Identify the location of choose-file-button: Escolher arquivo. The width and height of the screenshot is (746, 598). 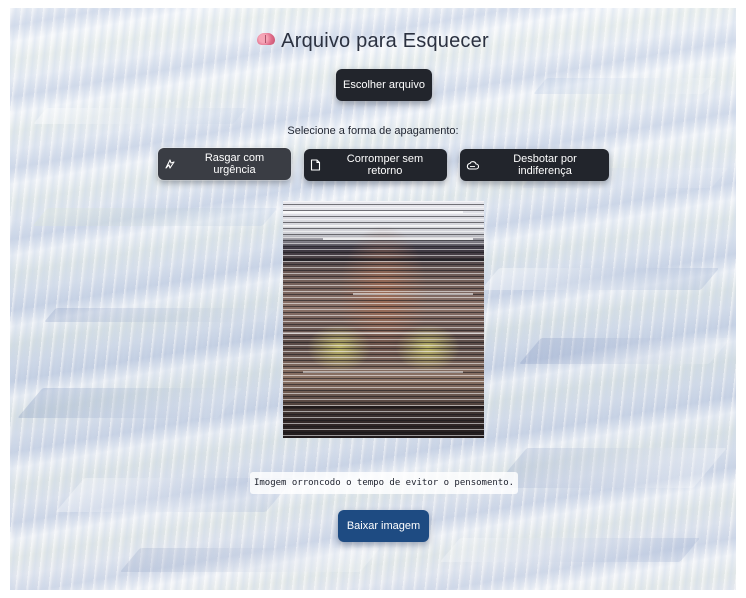
(384, 85).